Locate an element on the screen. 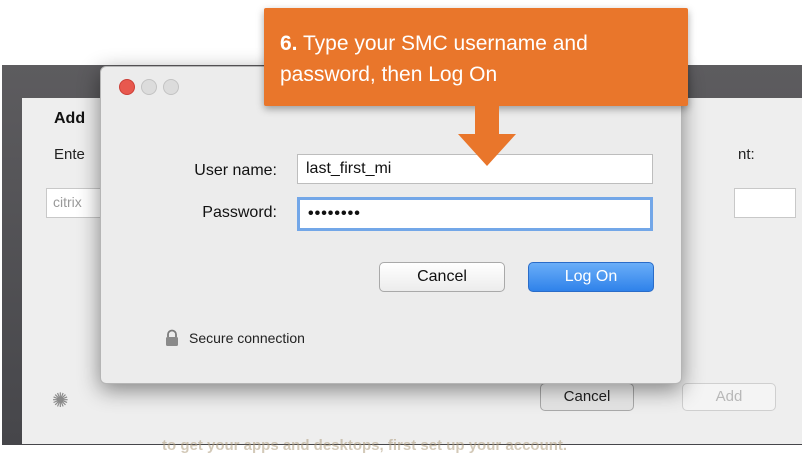  password-field is located at coordinates (475, 214).